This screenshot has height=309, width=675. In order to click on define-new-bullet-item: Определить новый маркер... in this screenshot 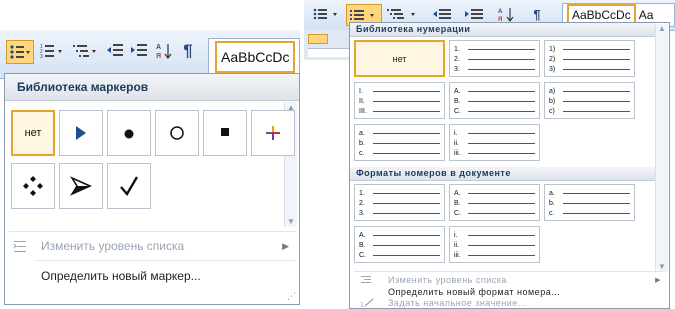, I will do `click(152, 276)`.